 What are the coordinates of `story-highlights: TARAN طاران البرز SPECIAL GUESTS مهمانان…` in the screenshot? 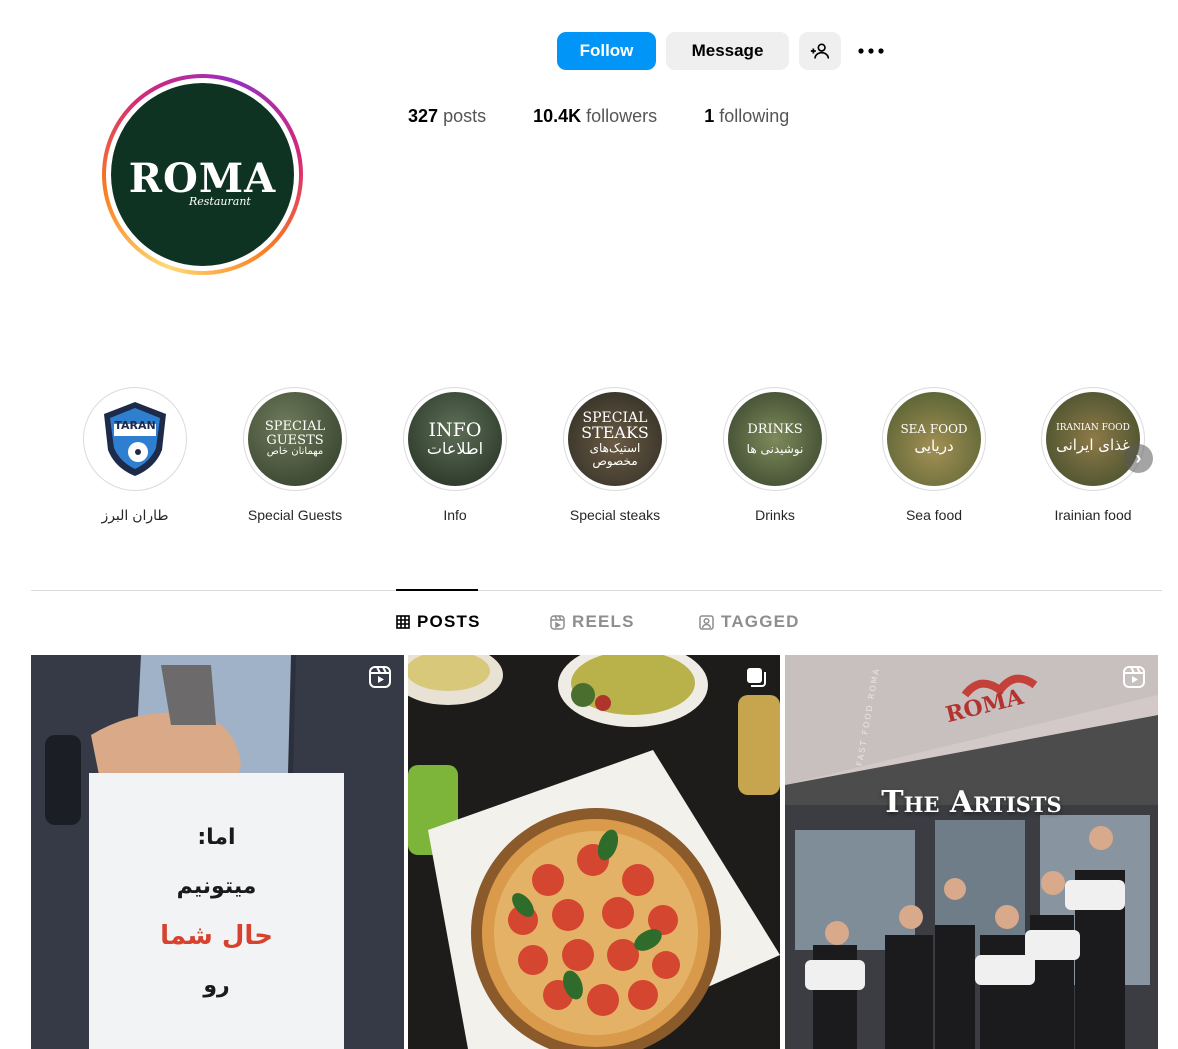 It's located at (623, 462).